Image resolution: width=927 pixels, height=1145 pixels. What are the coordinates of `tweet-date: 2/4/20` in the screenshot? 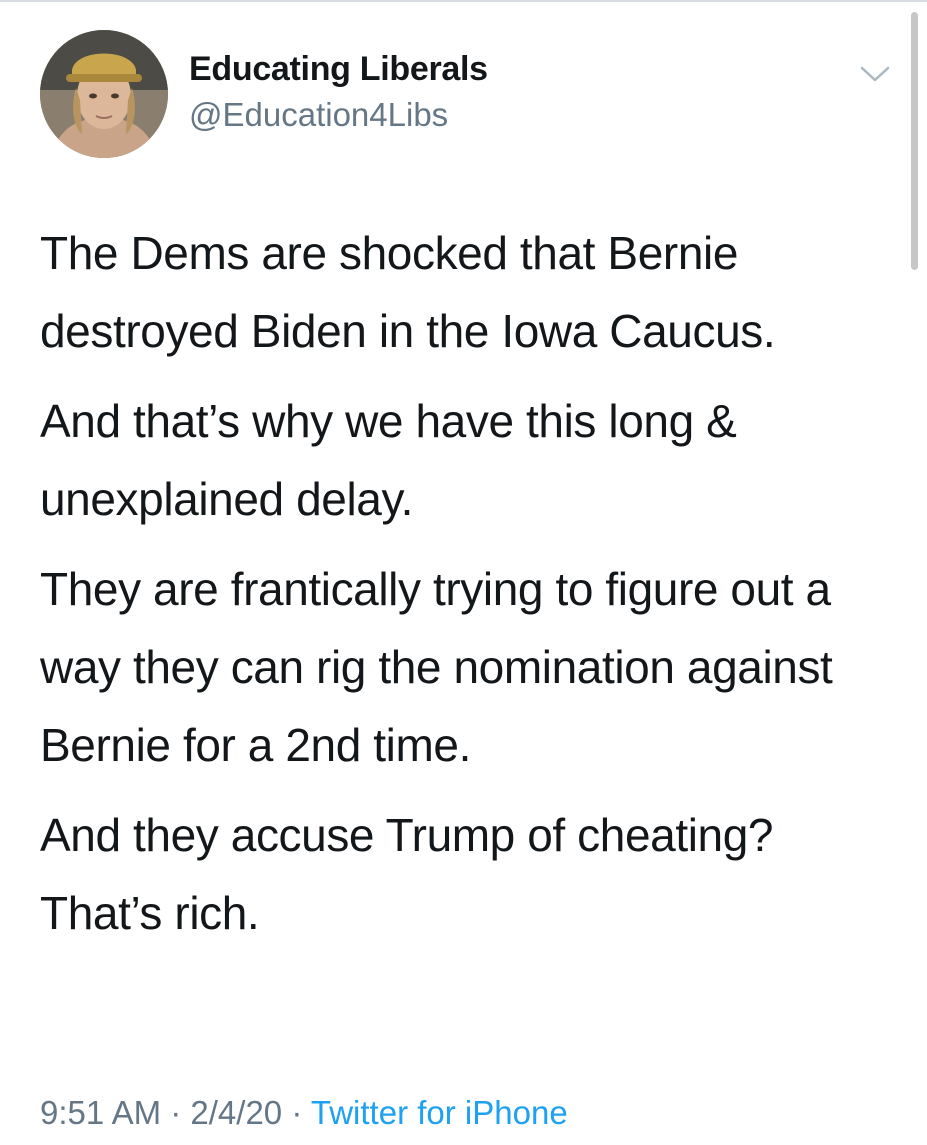 It's located at (236, 1112).